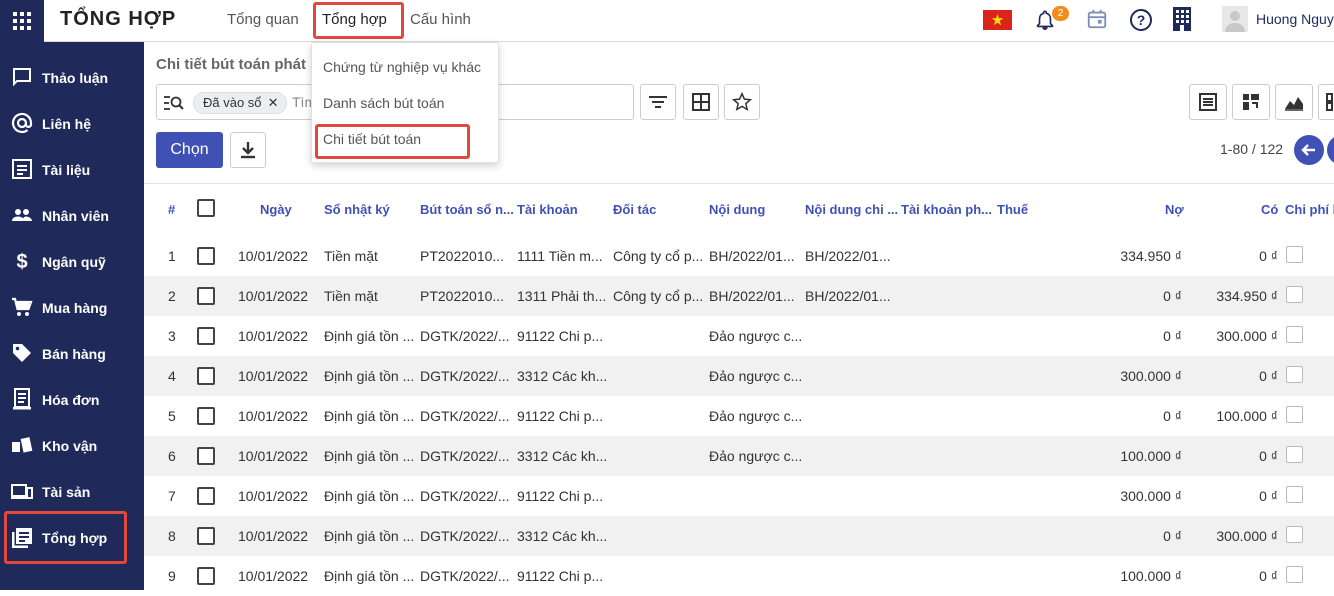 The image size is (1334, 596). What do you see at coordinates (276, 209) in the screenshot?
I see `column-header-ngay: Ngày` at bounding box center [276, 209].